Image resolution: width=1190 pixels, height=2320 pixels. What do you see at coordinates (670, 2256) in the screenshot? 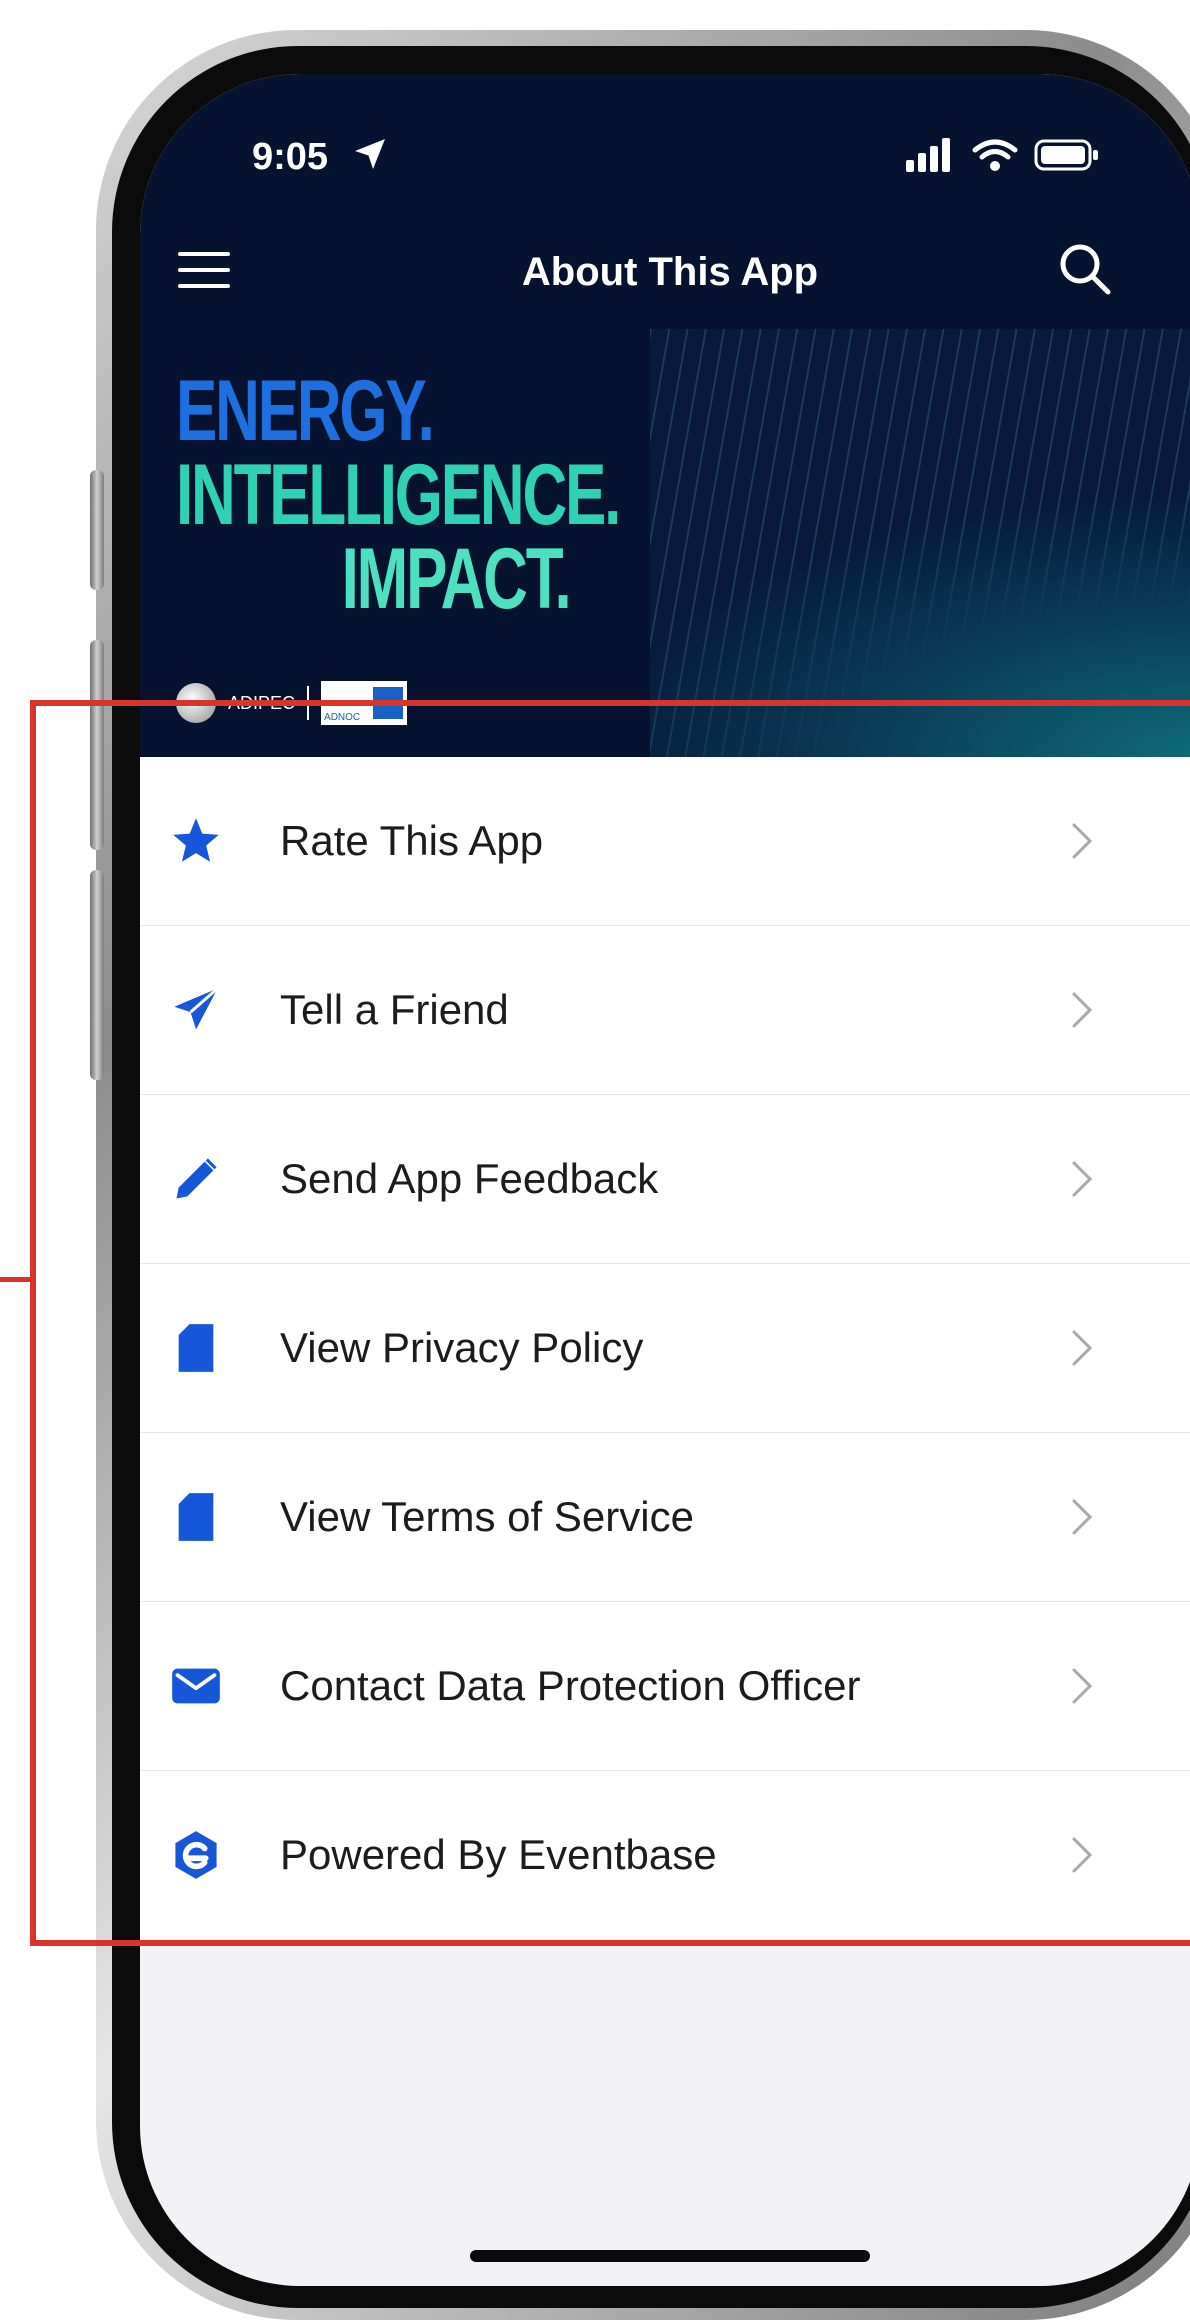
I see `home-indicator` at bounding box center [670, 2256].